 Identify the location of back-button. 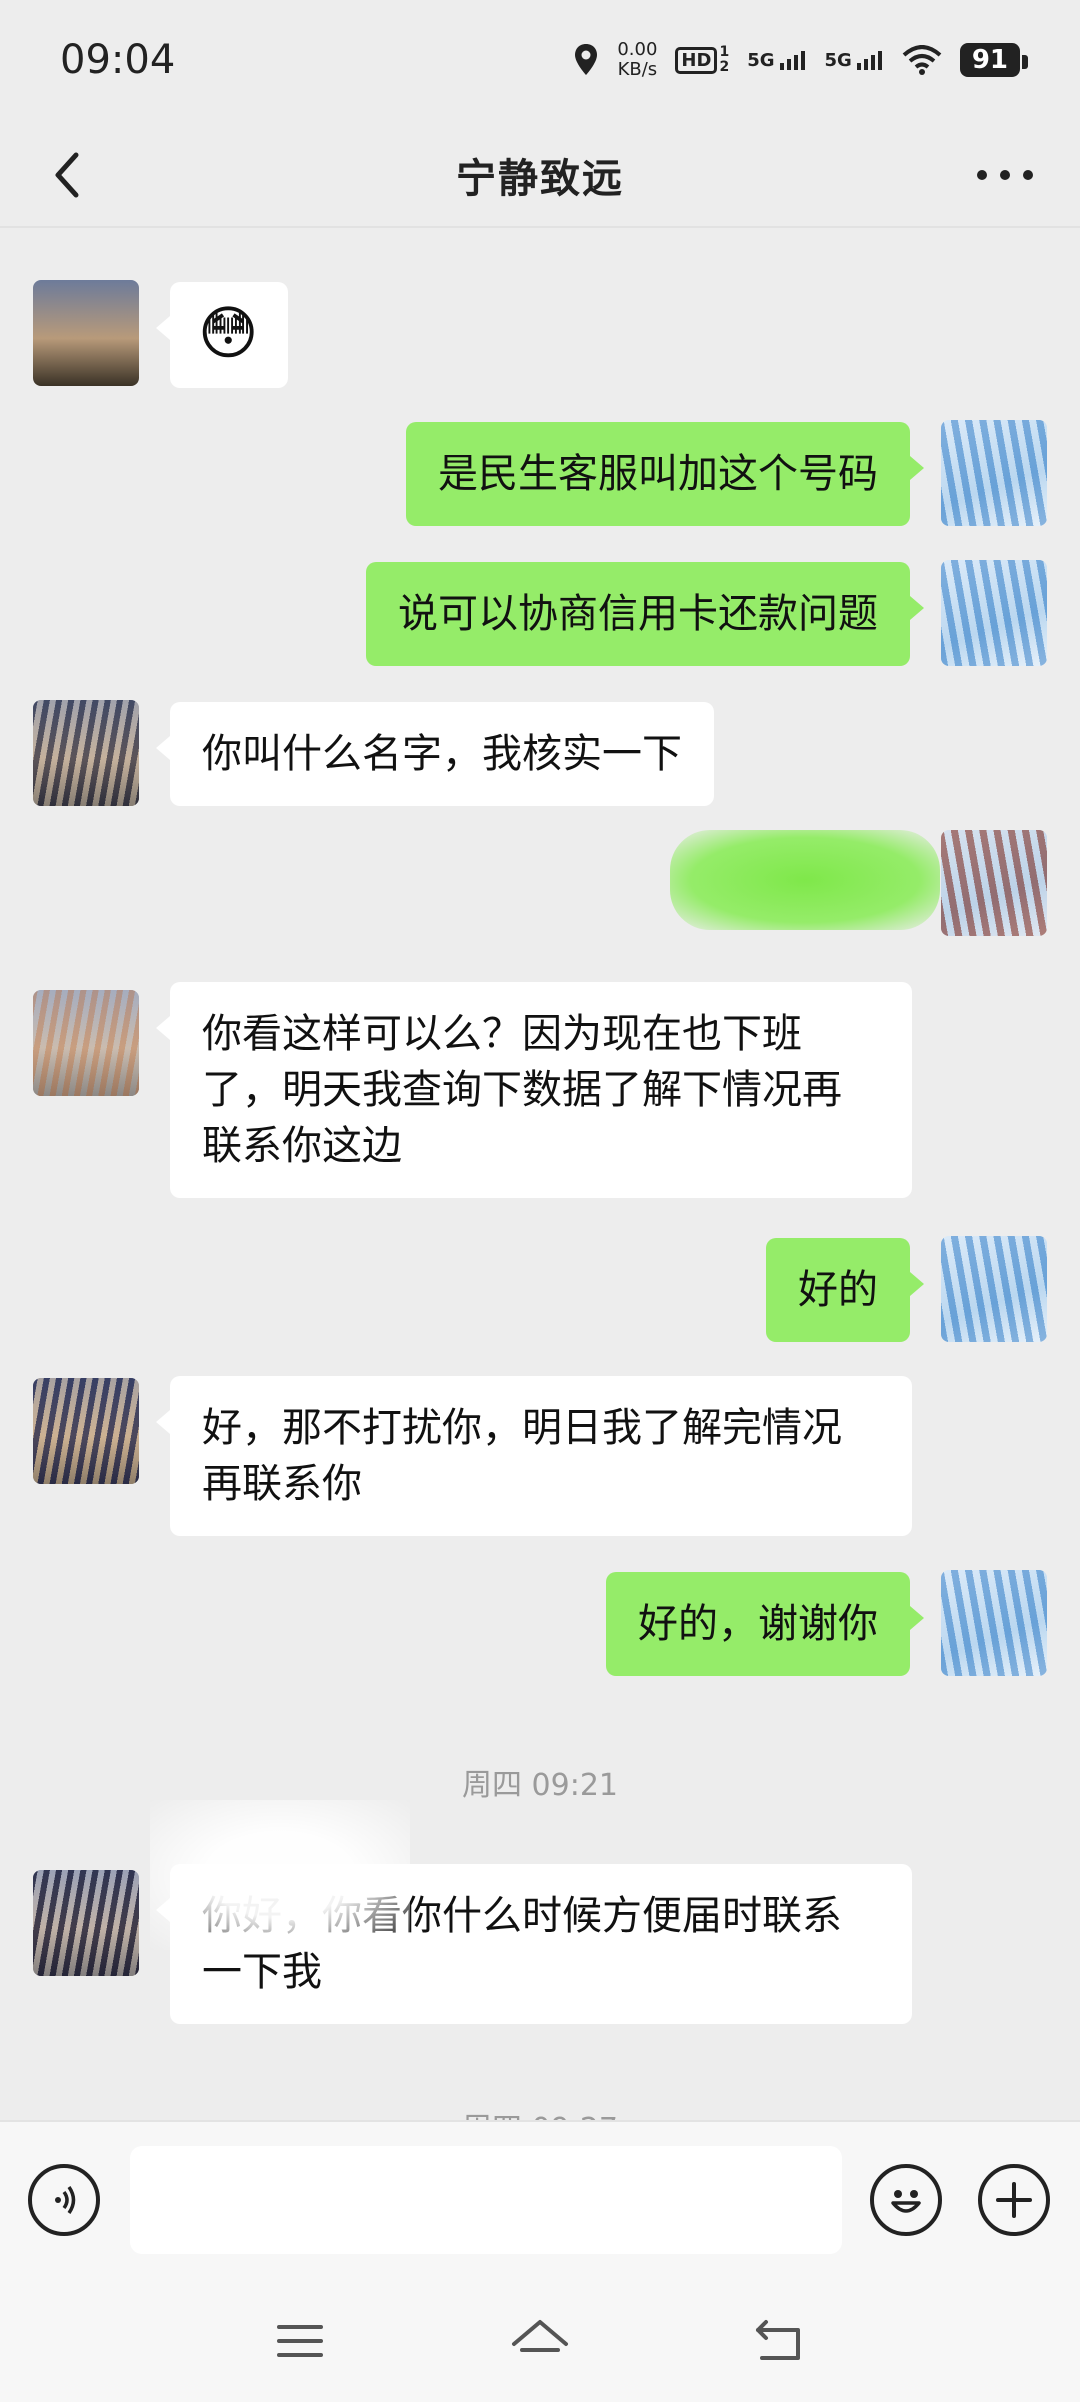
(70, 175).